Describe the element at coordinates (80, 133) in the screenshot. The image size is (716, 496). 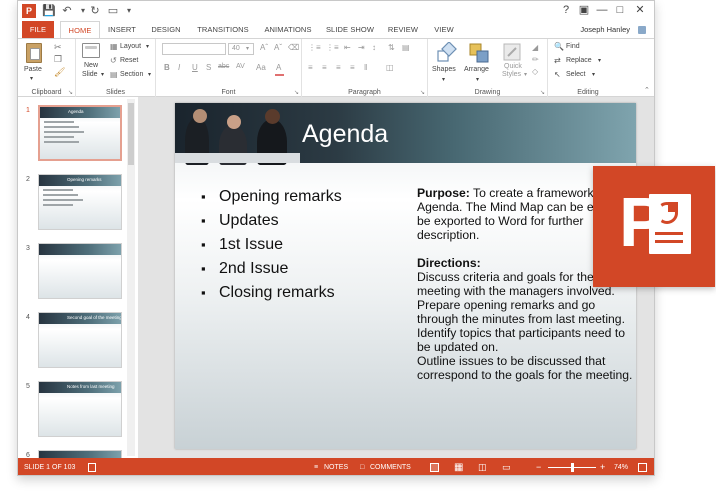
I see `slide-thumbnail: Agenda` at that location.